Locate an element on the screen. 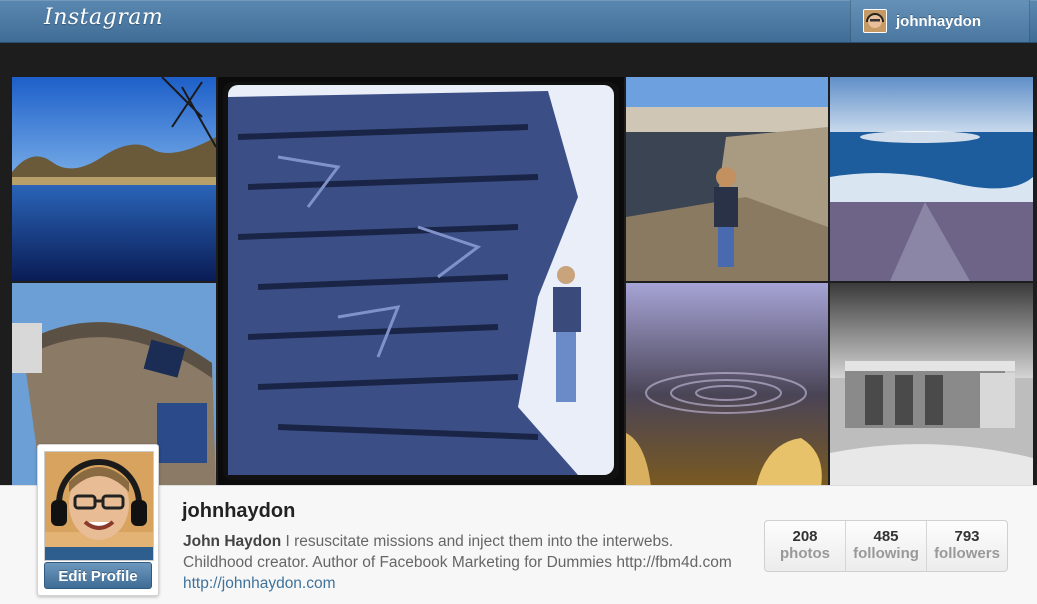  profile-avatar-card: Edit Profile is located at coordinates (98, 520).